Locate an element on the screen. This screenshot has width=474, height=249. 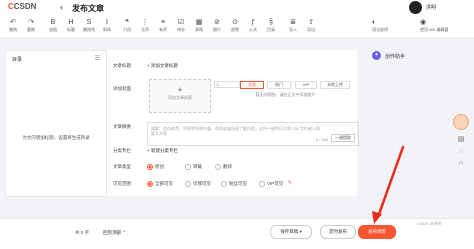
arrow-shaft is located at coordinates (390, 182).